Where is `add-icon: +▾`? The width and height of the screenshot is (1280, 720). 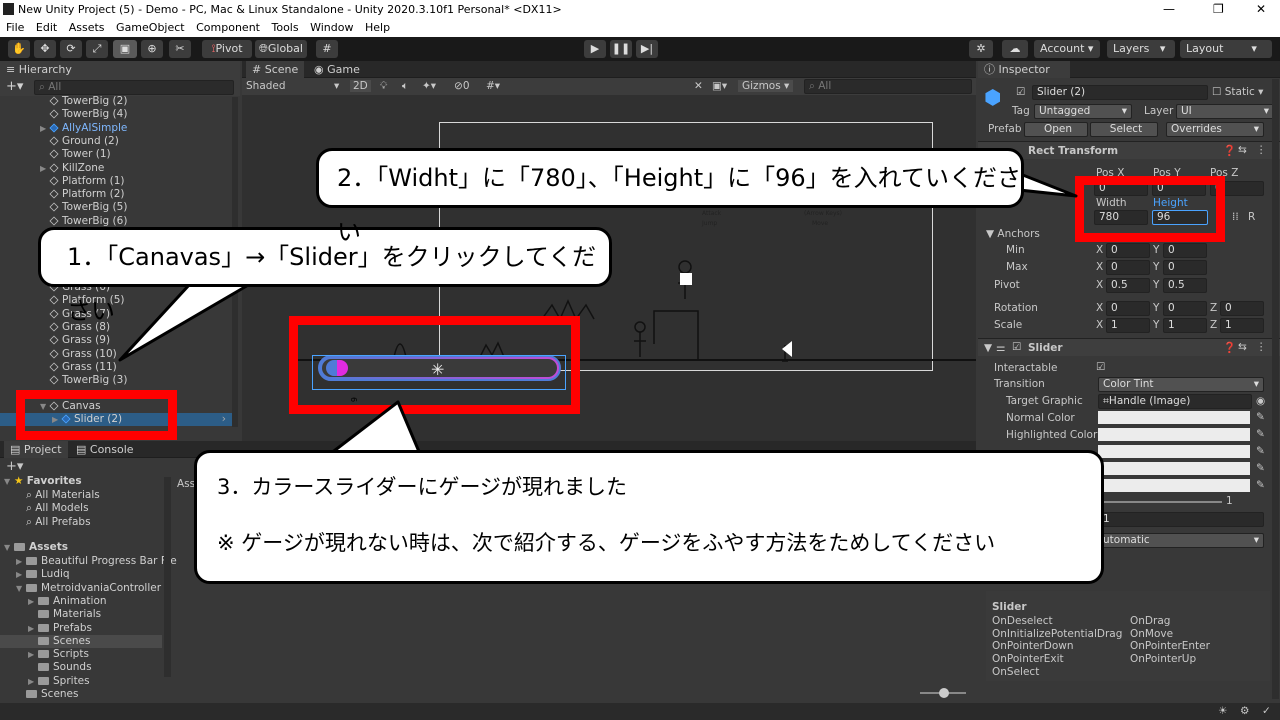
add-icon: +▾ is located at coordinates (14, 86).